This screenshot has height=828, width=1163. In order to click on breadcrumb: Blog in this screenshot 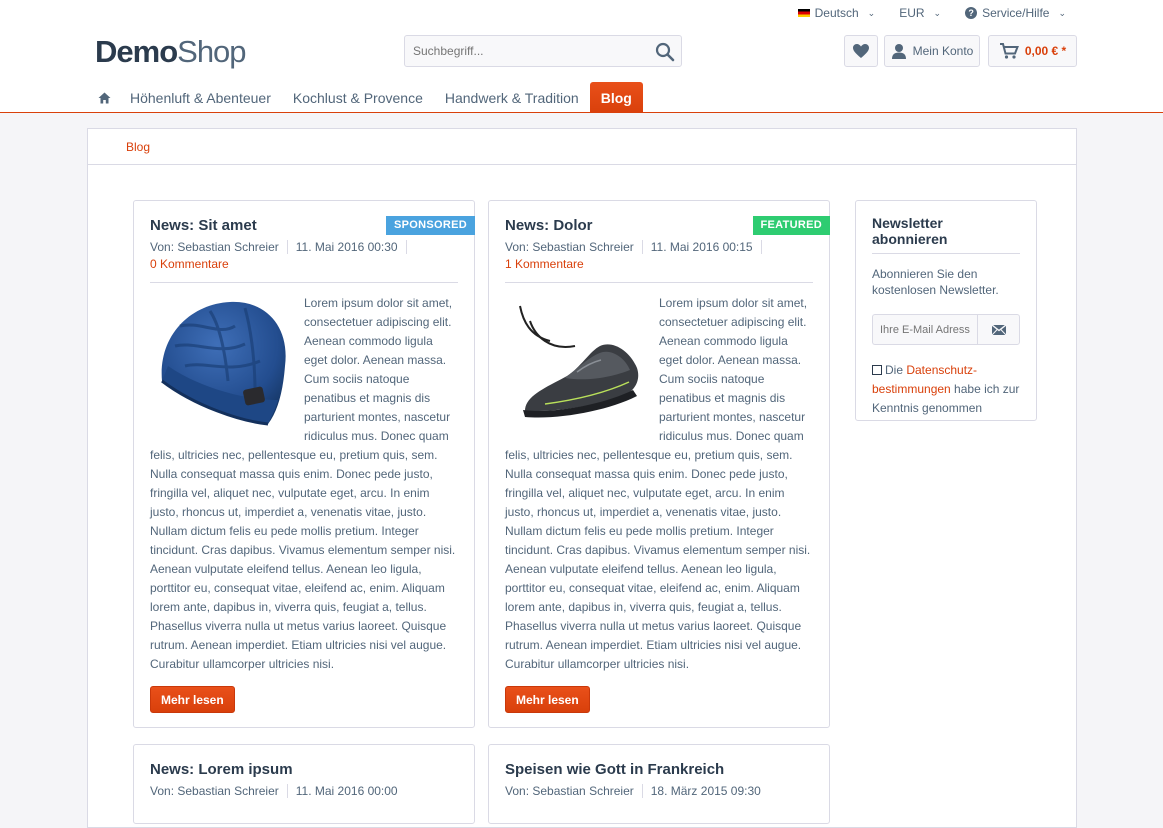, I will do `click(582, 147)`.